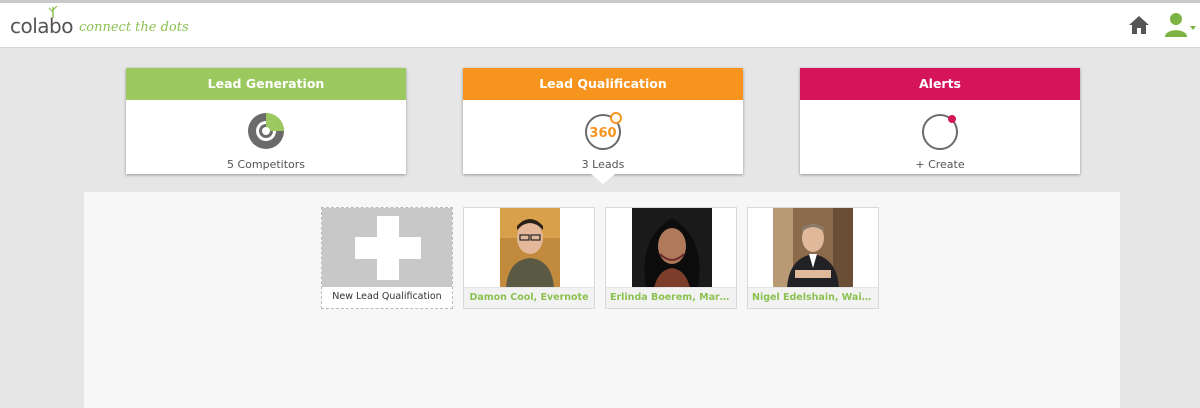 The width and height of the screenshot is (1200, 408). I want to click on home-icon, so click(1139, 25).